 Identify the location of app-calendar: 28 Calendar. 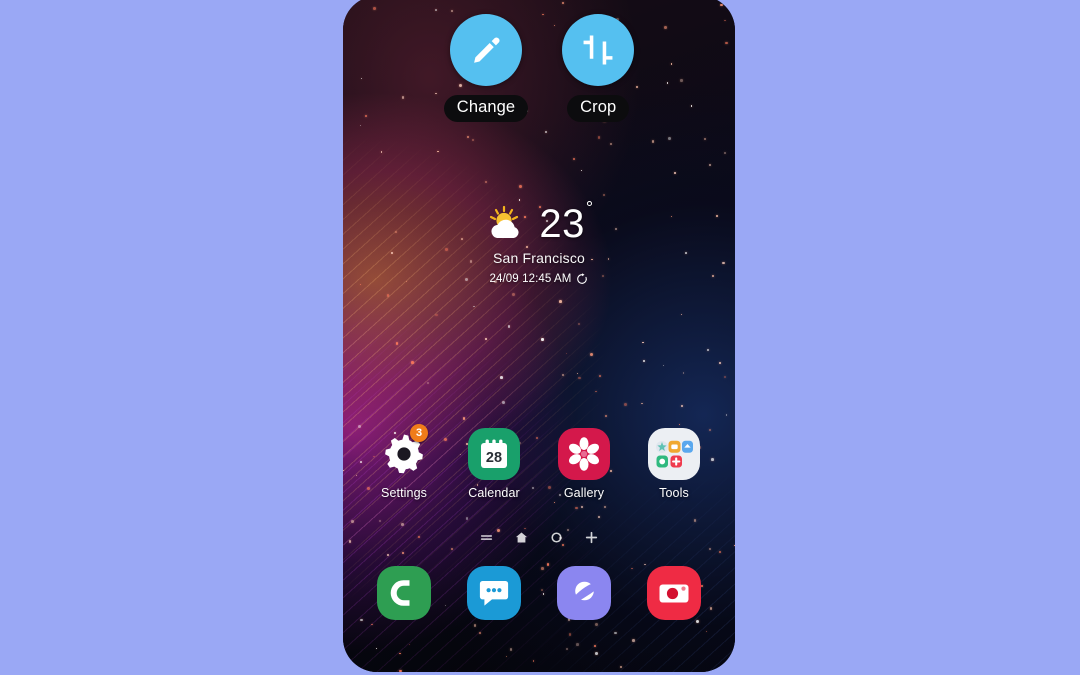
(494, 464).